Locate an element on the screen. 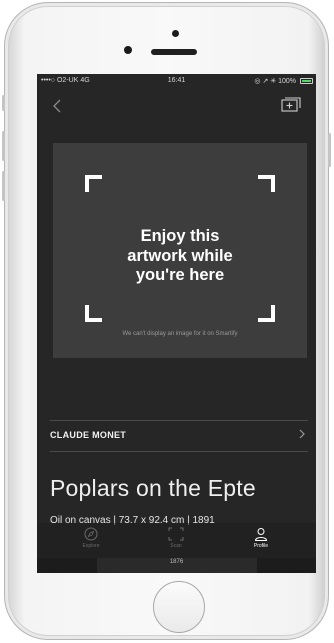 This screenshot has height=643, width=334. tab-scan: Scan is located at coordinates (176, 540).